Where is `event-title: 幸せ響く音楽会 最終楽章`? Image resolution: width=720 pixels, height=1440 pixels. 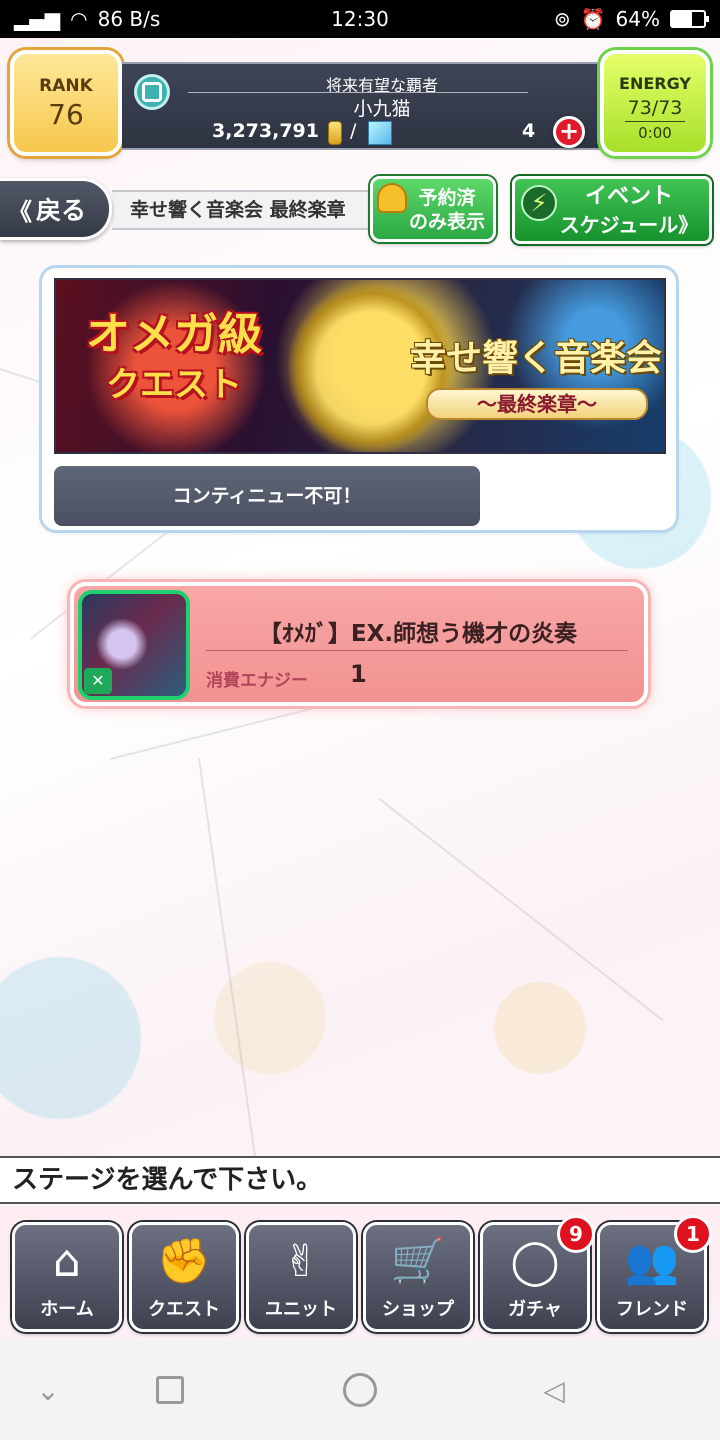 event-title: 幸せ響く音楽会 最終楽章 is located at coordinates (247, 210).